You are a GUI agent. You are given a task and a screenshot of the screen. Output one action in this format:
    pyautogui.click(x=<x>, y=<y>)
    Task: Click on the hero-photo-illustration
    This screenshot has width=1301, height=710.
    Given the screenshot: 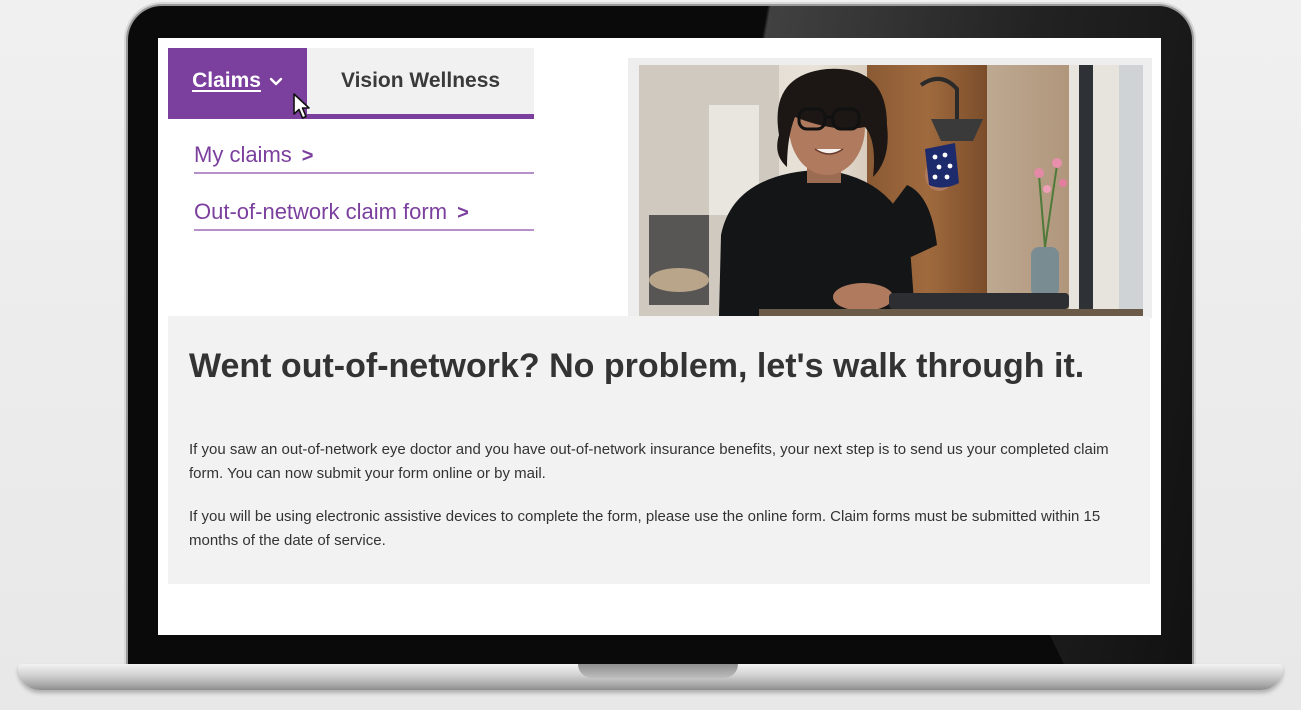 What is the action you would take?
    pyautogui.click(x=891, y=190)
    